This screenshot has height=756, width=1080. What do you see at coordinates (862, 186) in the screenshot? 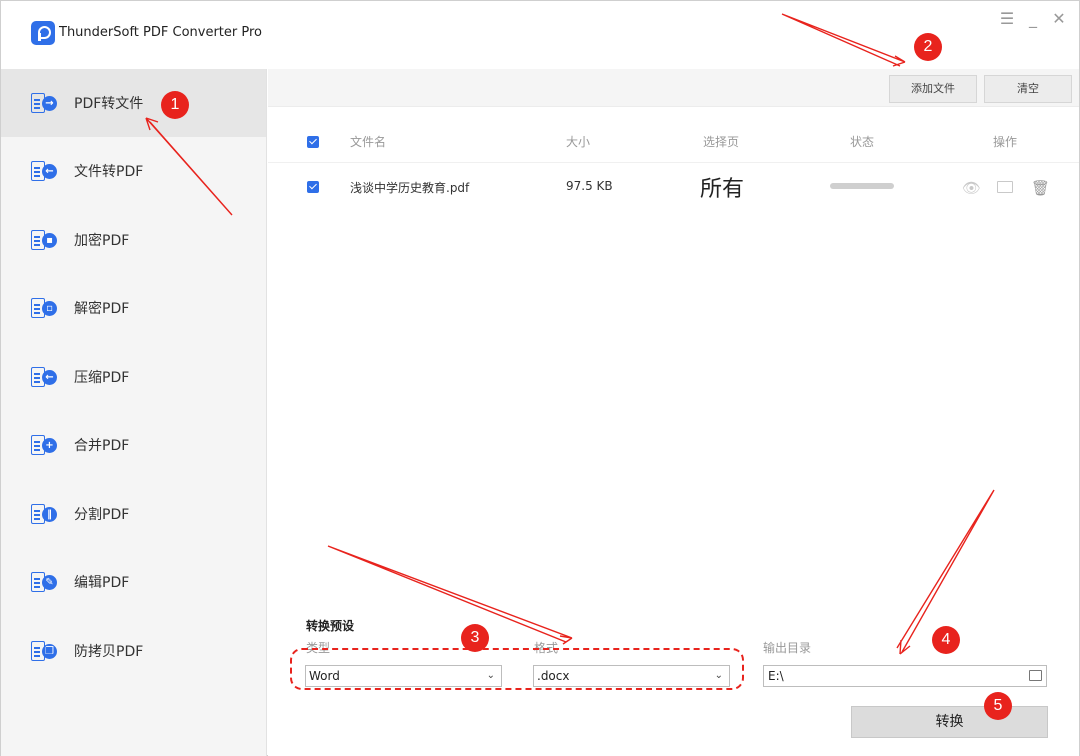
I see `status-progress-bar` at bounding box center [862, 186].